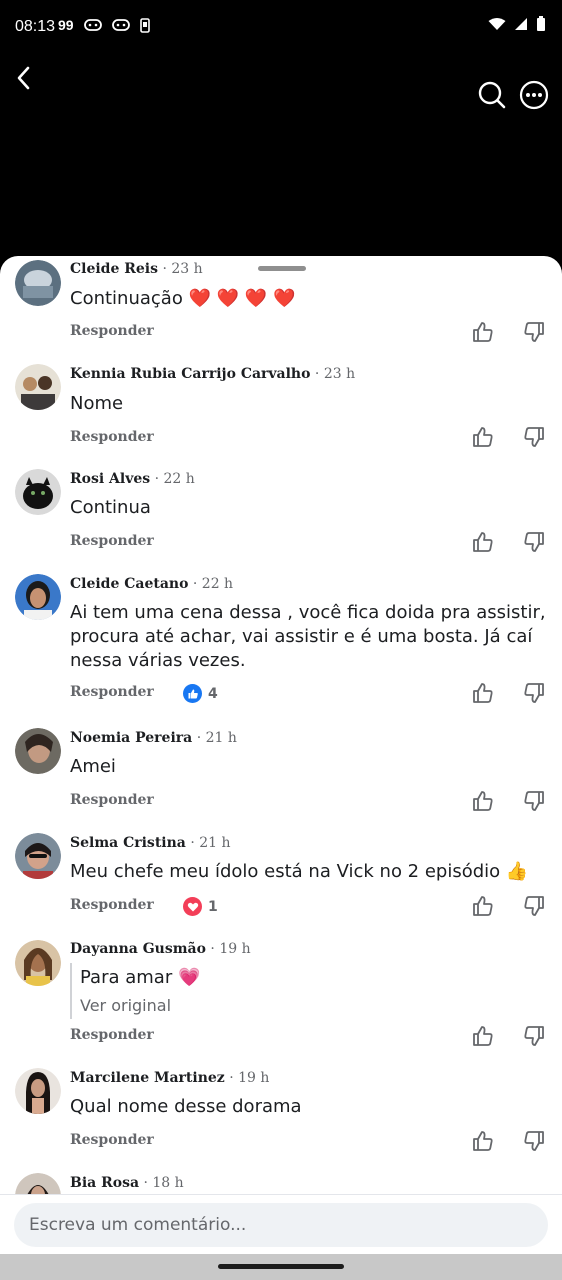  I want to click on comment-time: 18 h, so click(168, 1183).